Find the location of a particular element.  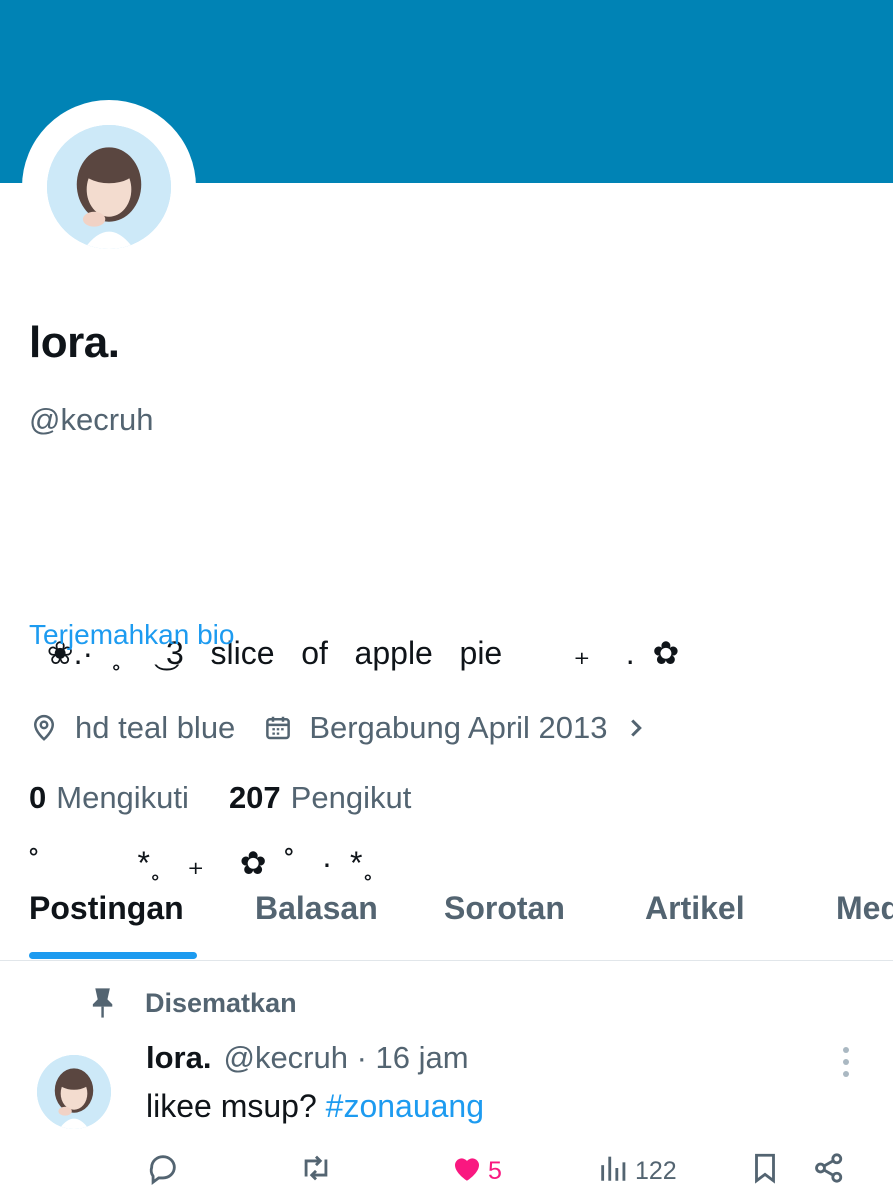

more-icon is located at coordinates (846, 1062).